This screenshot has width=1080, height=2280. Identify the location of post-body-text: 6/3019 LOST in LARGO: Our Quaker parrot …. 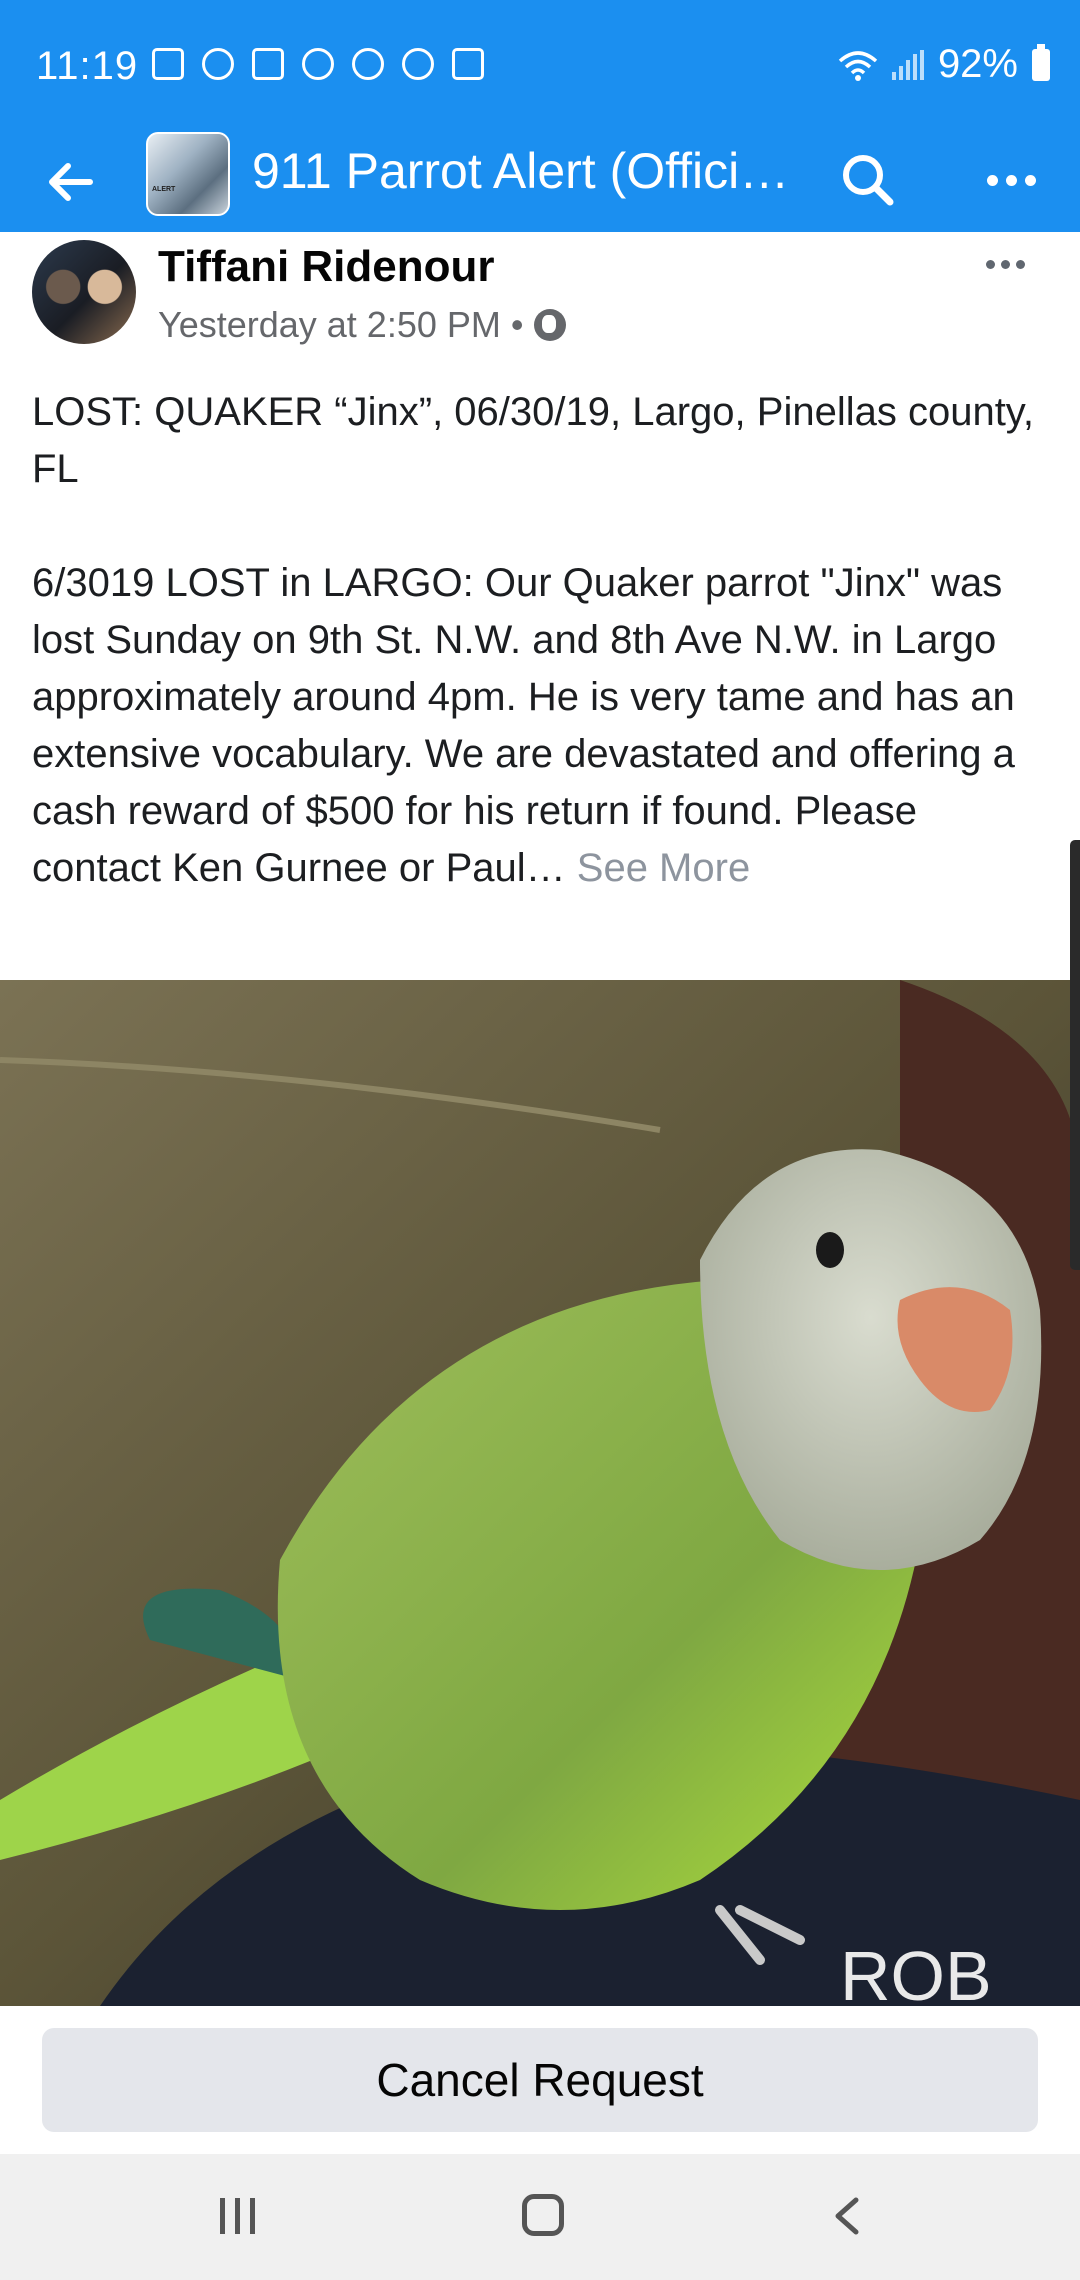
(523, 725).